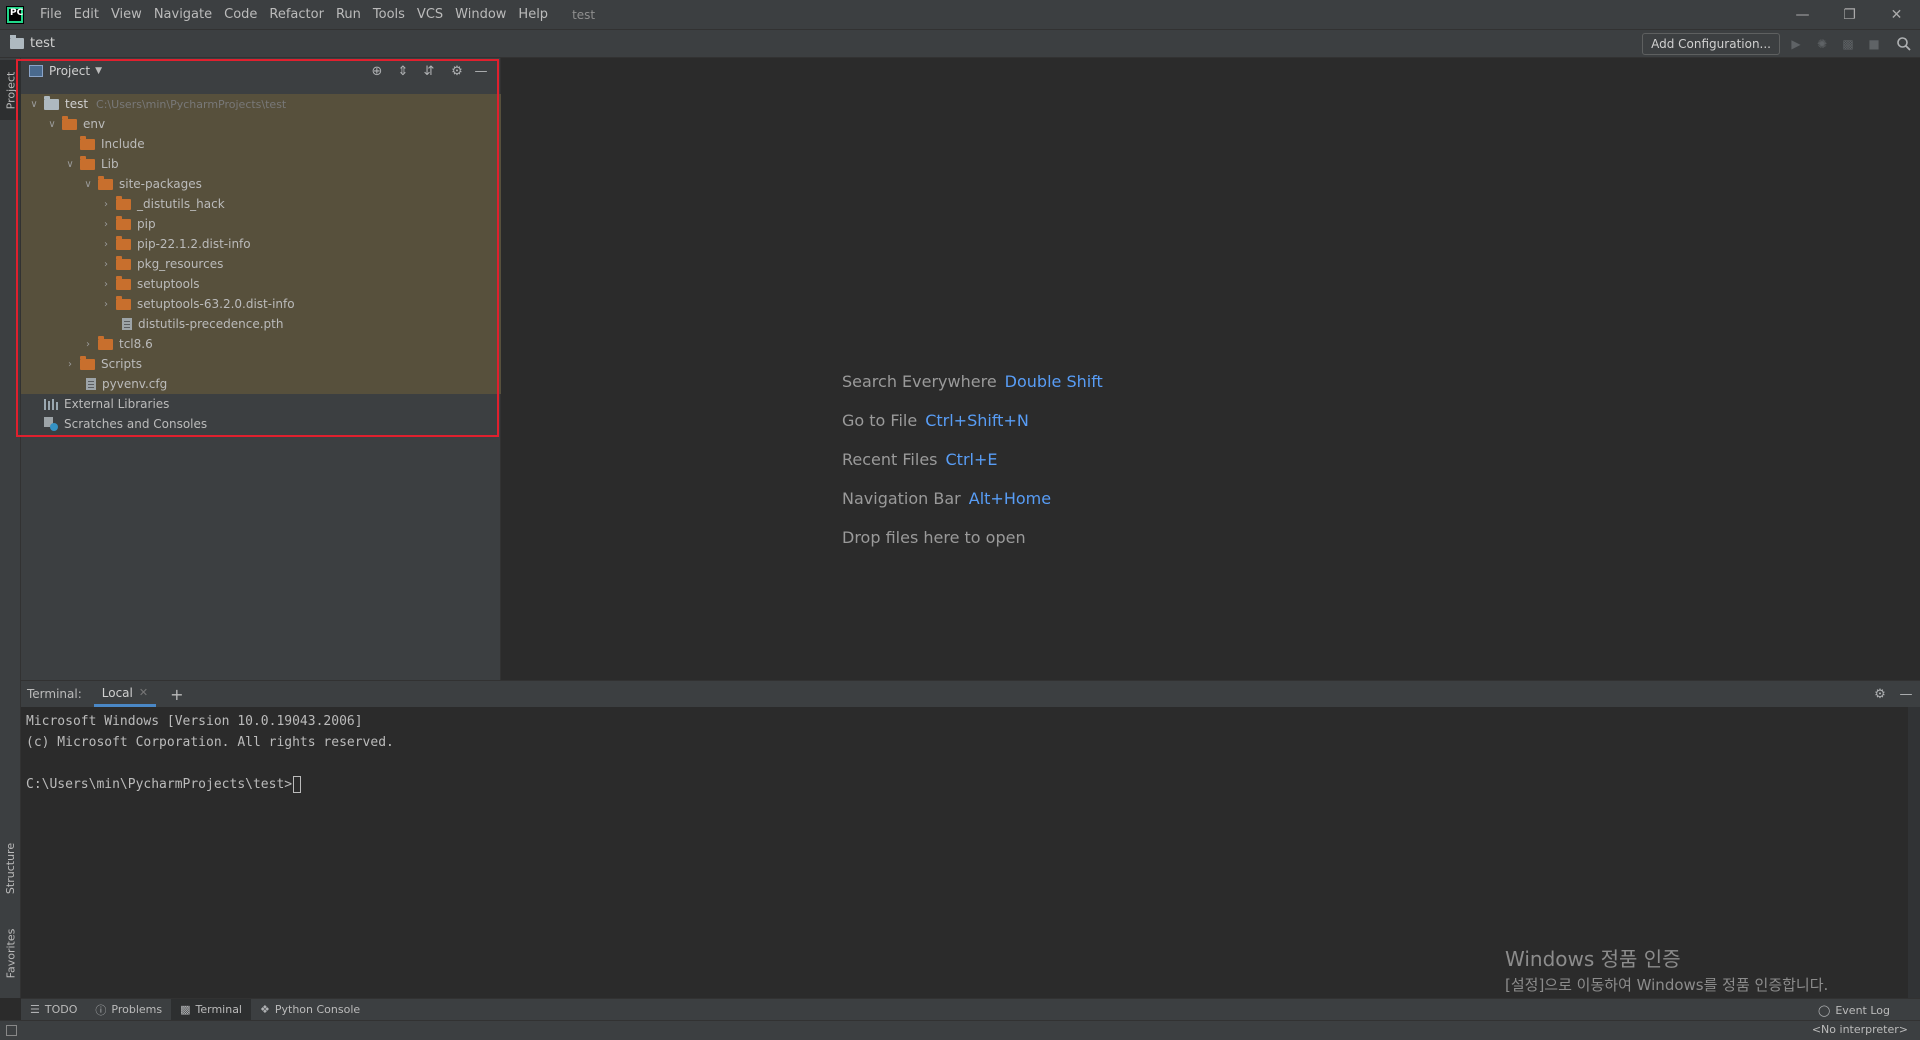 The height and width of the screenshot is (1040, 1920). I want to click on tree-item-include: Include, so click(261, 144).